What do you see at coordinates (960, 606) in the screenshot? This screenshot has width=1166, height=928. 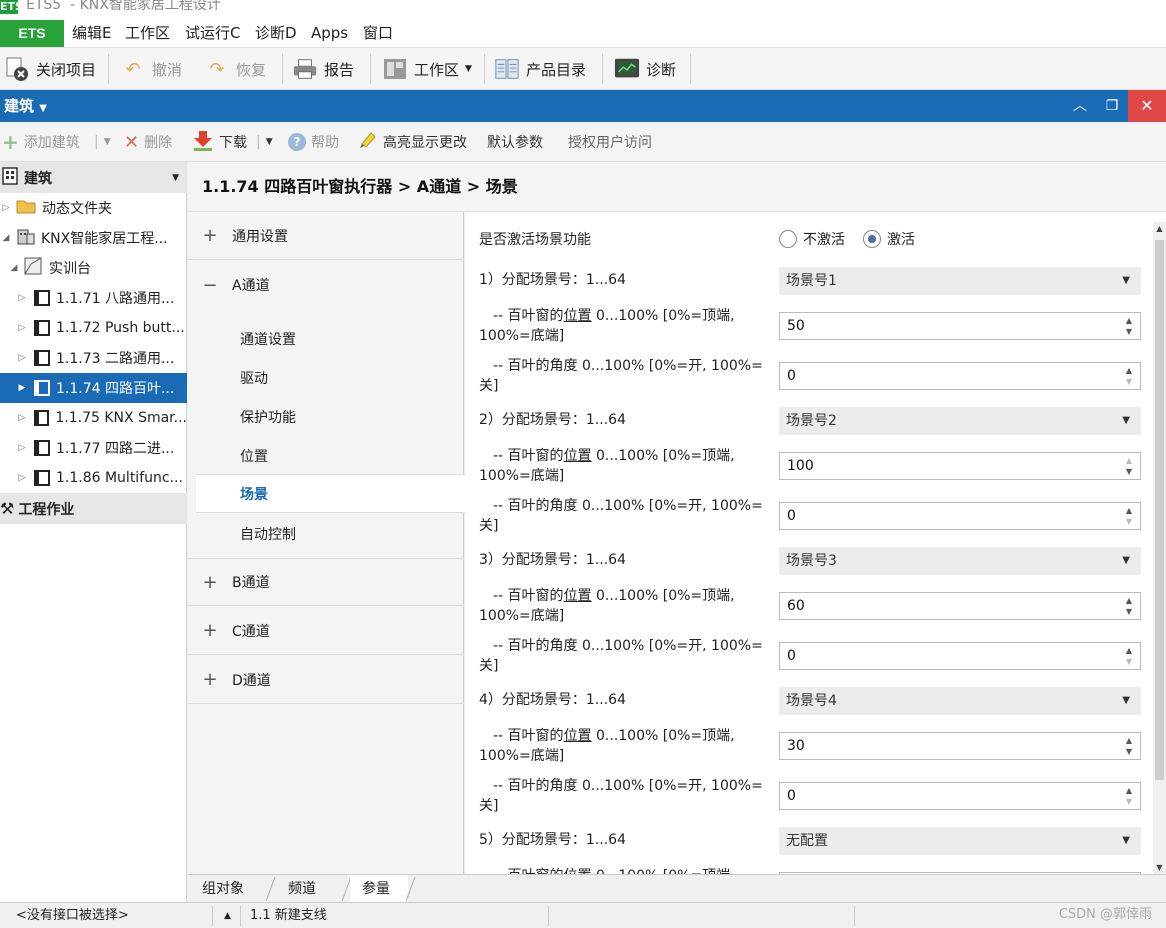 I see `scene-3-position-input: 60 ▲ ▼` at bounding box center [960, 606].